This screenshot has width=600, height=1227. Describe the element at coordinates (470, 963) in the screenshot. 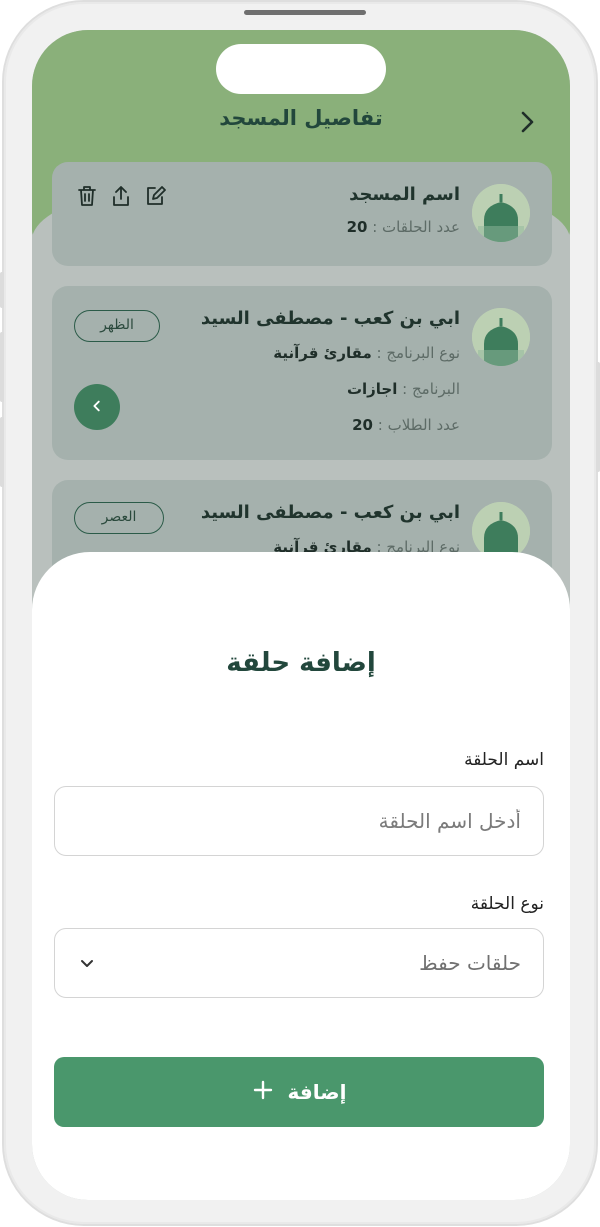

I see `circle-type-value: حلقات حفظ` at that location.